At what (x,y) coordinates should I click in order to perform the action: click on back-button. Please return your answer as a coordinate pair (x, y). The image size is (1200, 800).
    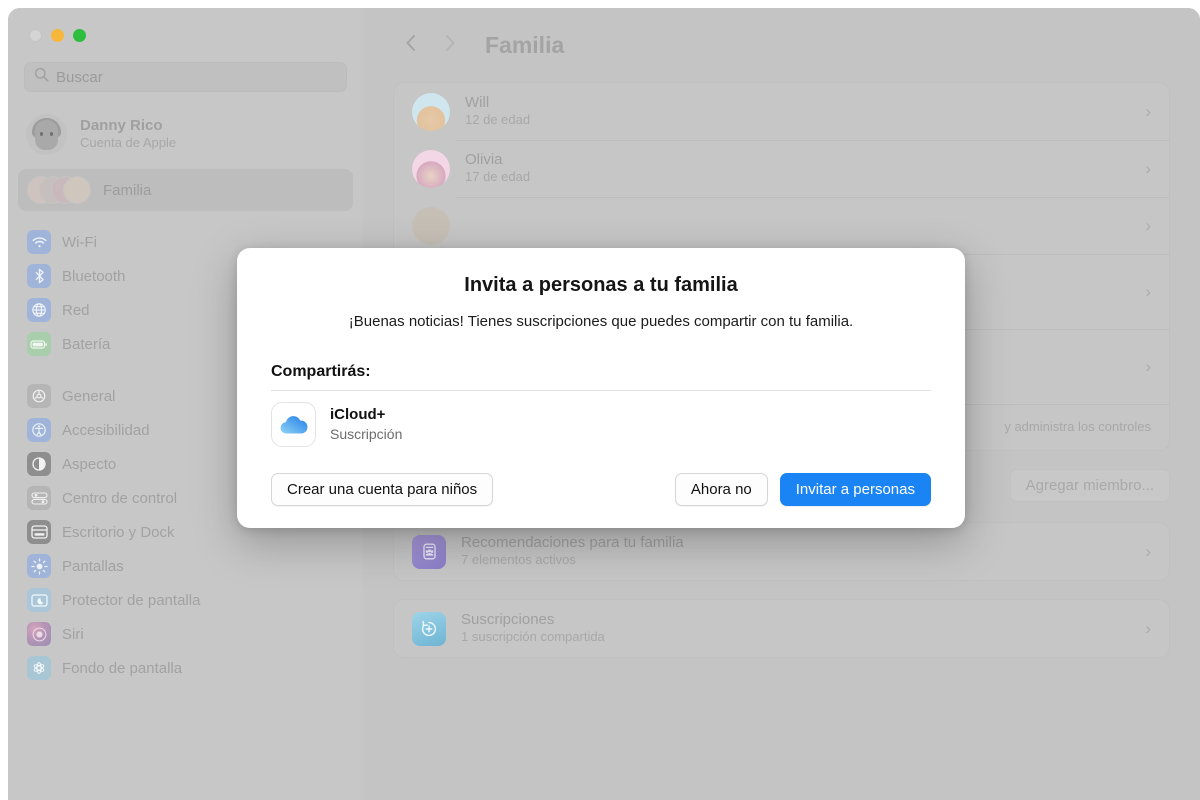
    Looking at the image, I should click on (410, 45).